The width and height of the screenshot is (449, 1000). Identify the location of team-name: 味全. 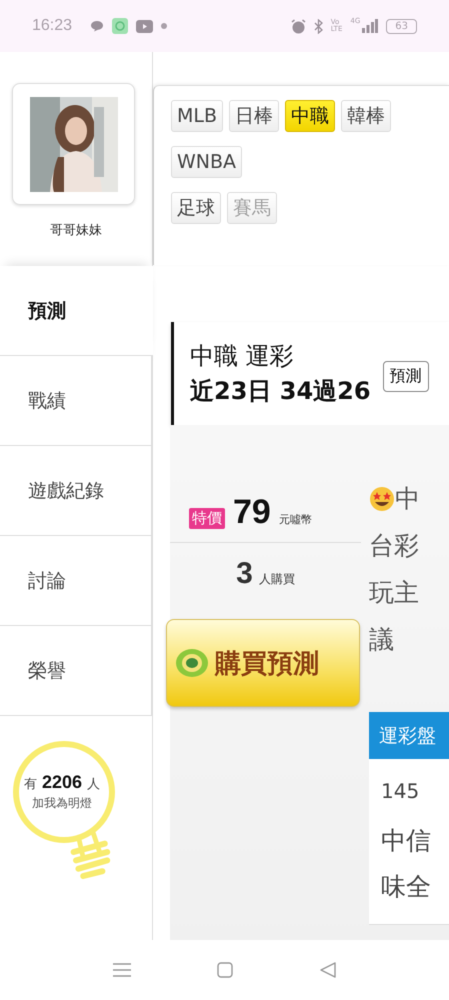
(406, 886).